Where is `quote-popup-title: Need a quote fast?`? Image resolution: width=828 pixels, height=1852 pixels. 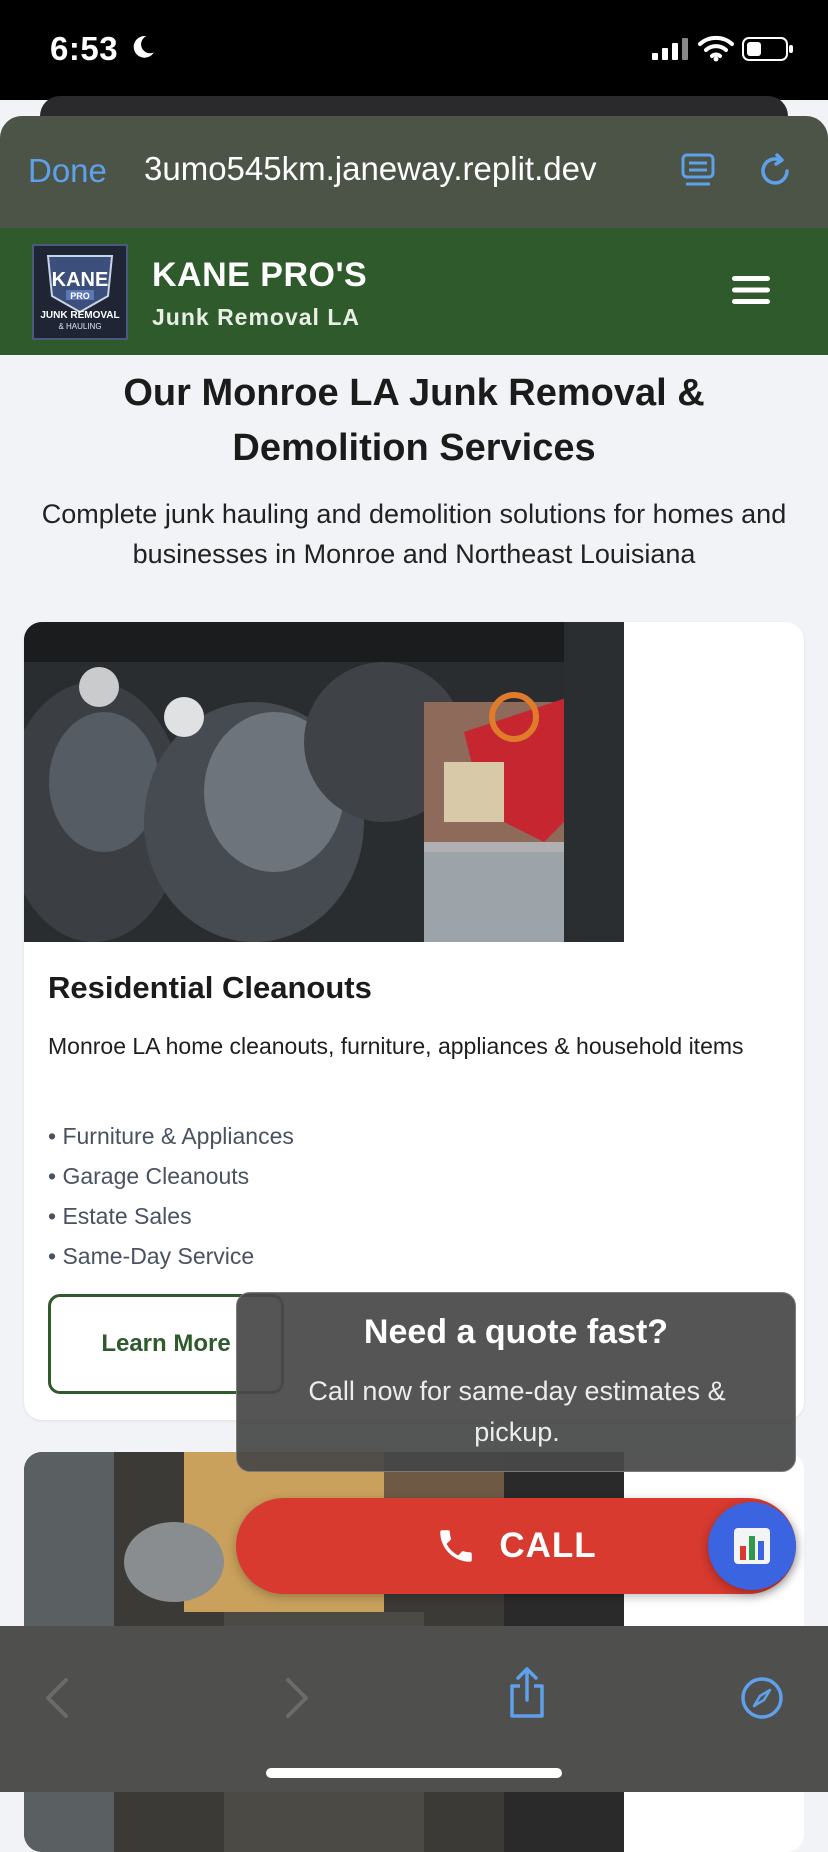 quote-popup-title: Need a quote fast? is located at coordinates (516, 1332).